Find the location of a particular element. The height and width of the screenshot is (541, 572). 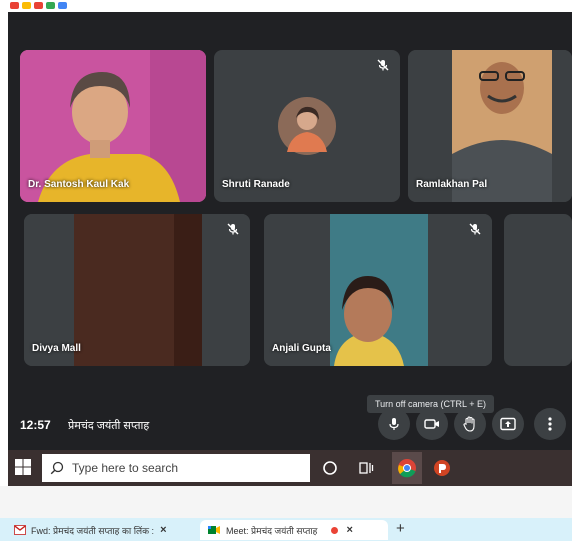

participant-tile: Dr. Santosh Kaul Kak is located at coordinates (113, 126).